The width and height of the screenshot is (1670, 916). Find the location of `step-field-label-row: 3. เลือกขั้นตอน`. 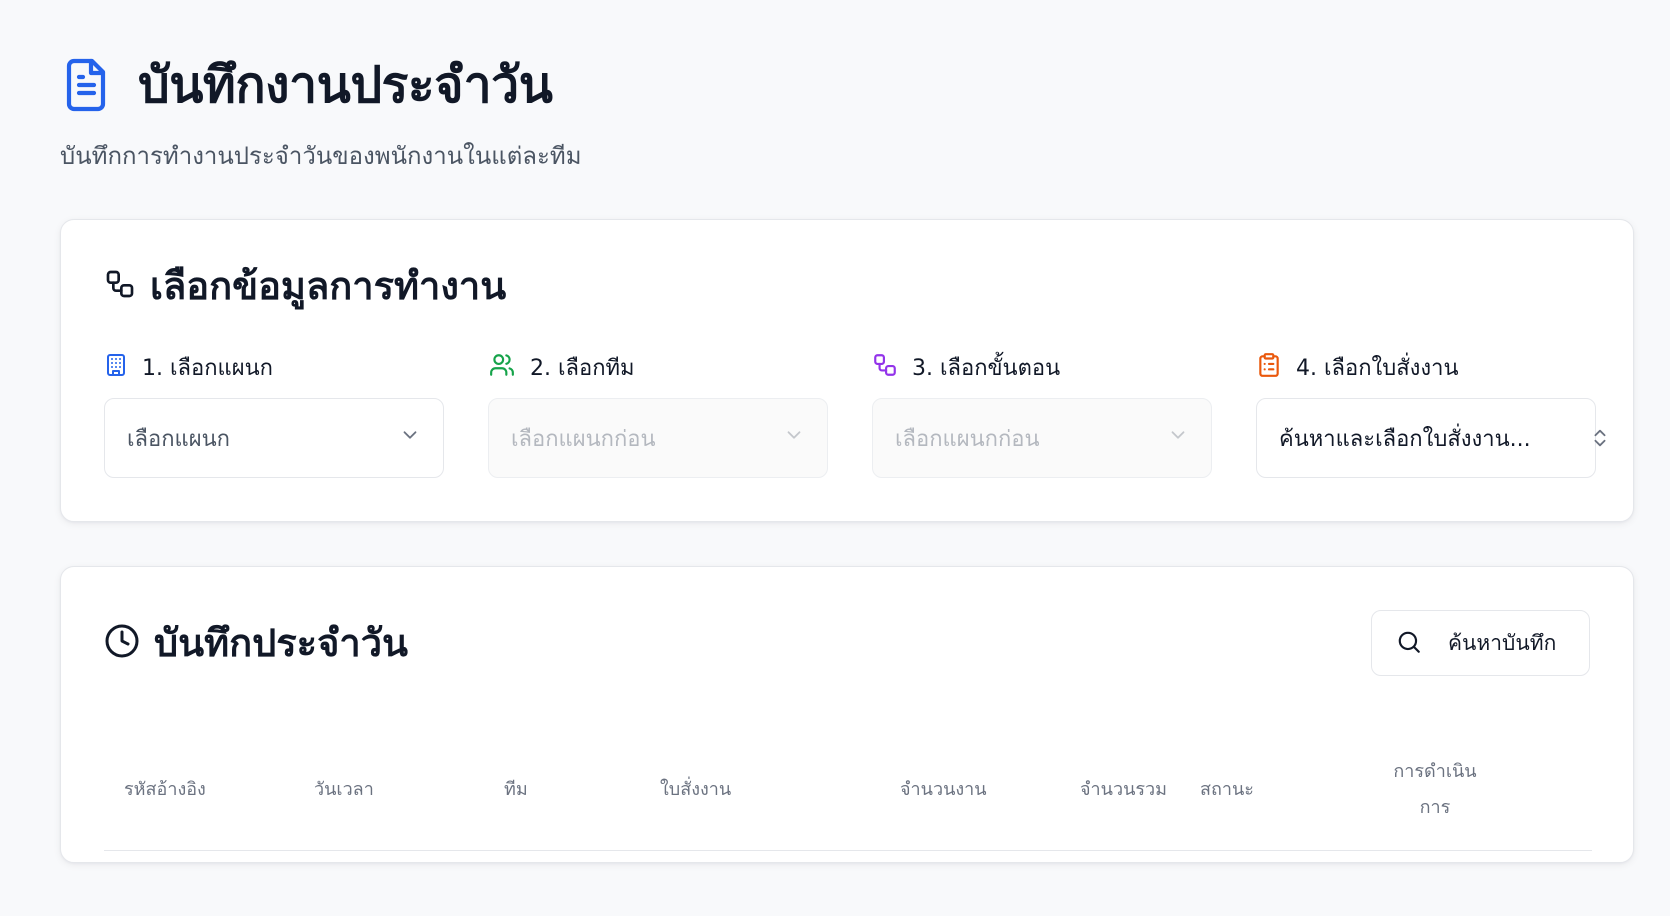

step-field-label-row: 3. เลือกขั้นตอน is located at coordinates (1042, 367).